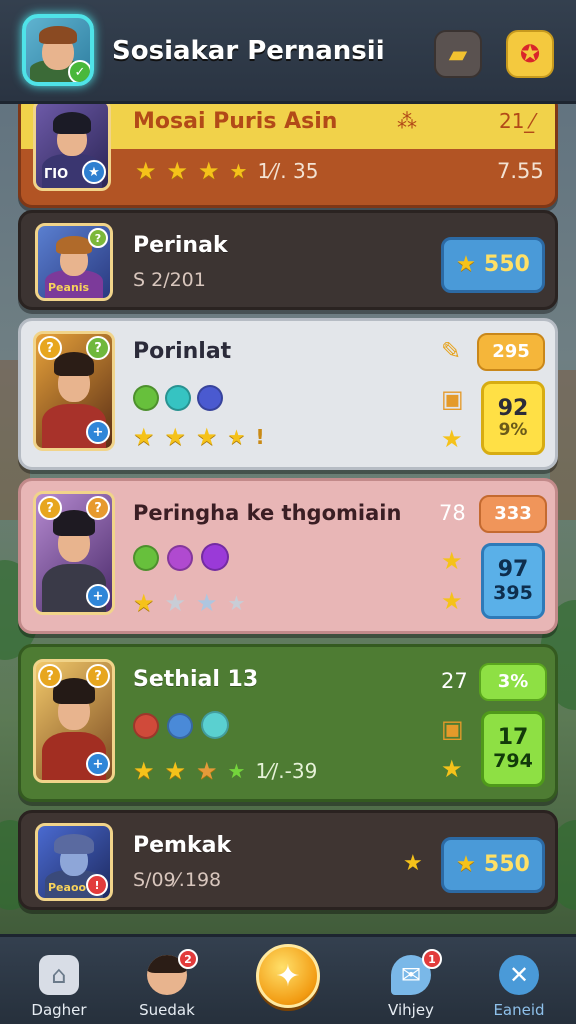  Describe the element at coordinates (182, 845) in the screenshot. I see `row-name: Pemkak` at that location.